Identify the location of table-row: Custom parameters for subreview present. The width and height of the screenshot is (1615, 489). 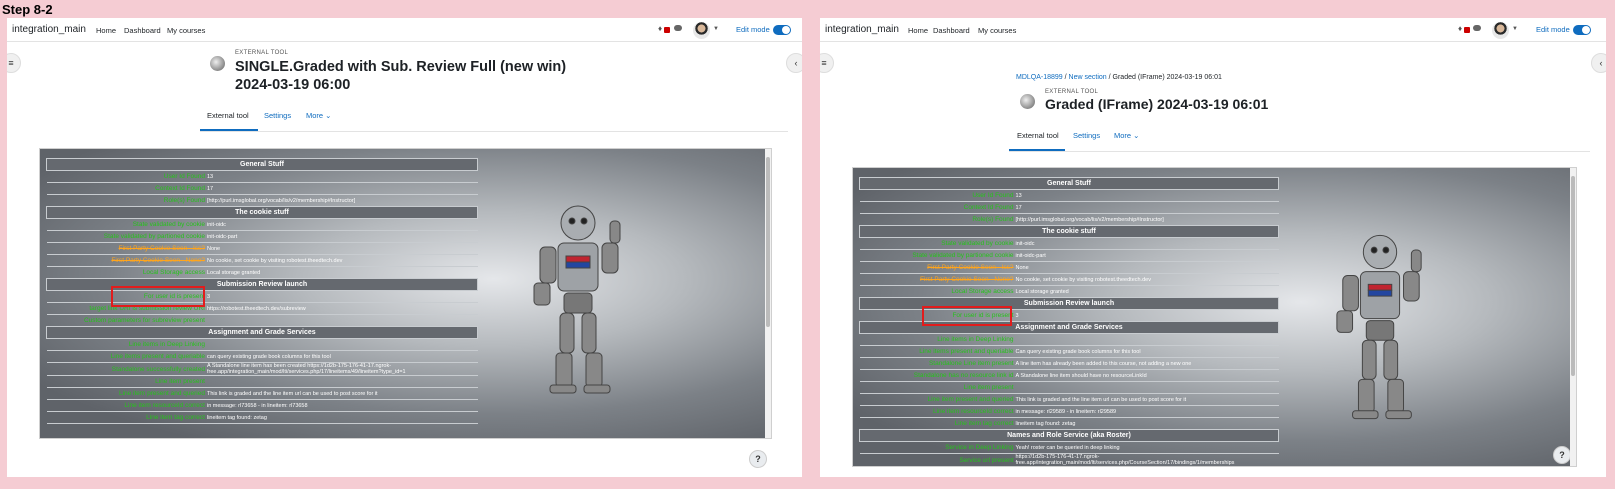
(262, 320).